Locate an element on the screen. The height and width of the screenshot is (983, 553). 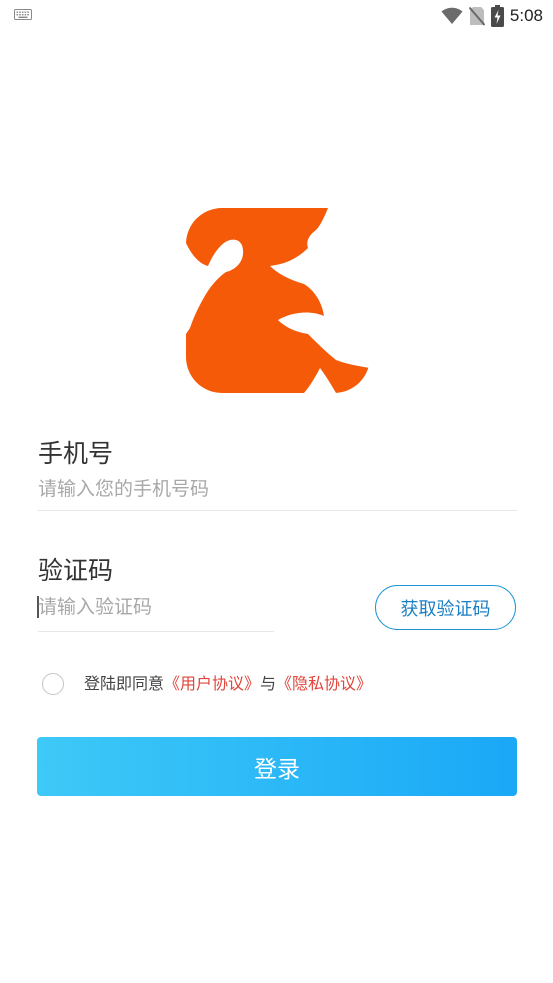
login-button: 登录 is located at coordinates (277, 766).